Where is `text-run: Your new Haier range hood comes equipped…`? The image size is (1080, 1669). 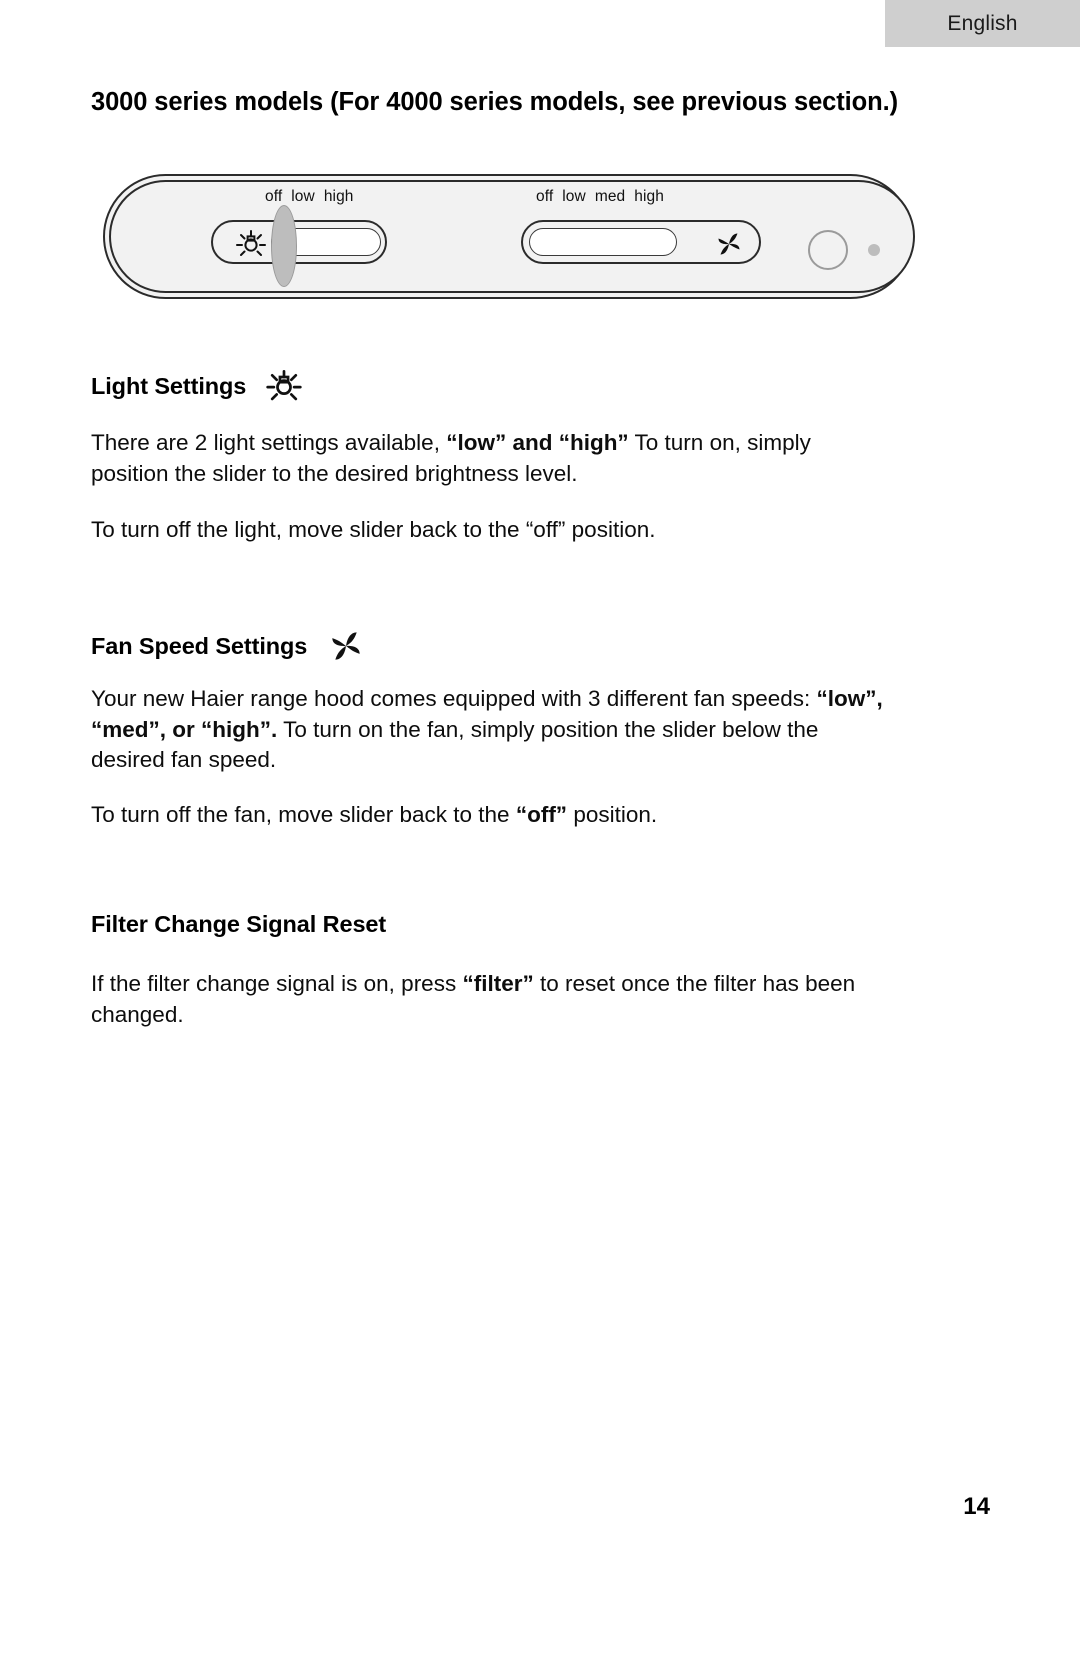 text-run: Your new Haier range hood comes equipped… is located at coordinates (454, 698).